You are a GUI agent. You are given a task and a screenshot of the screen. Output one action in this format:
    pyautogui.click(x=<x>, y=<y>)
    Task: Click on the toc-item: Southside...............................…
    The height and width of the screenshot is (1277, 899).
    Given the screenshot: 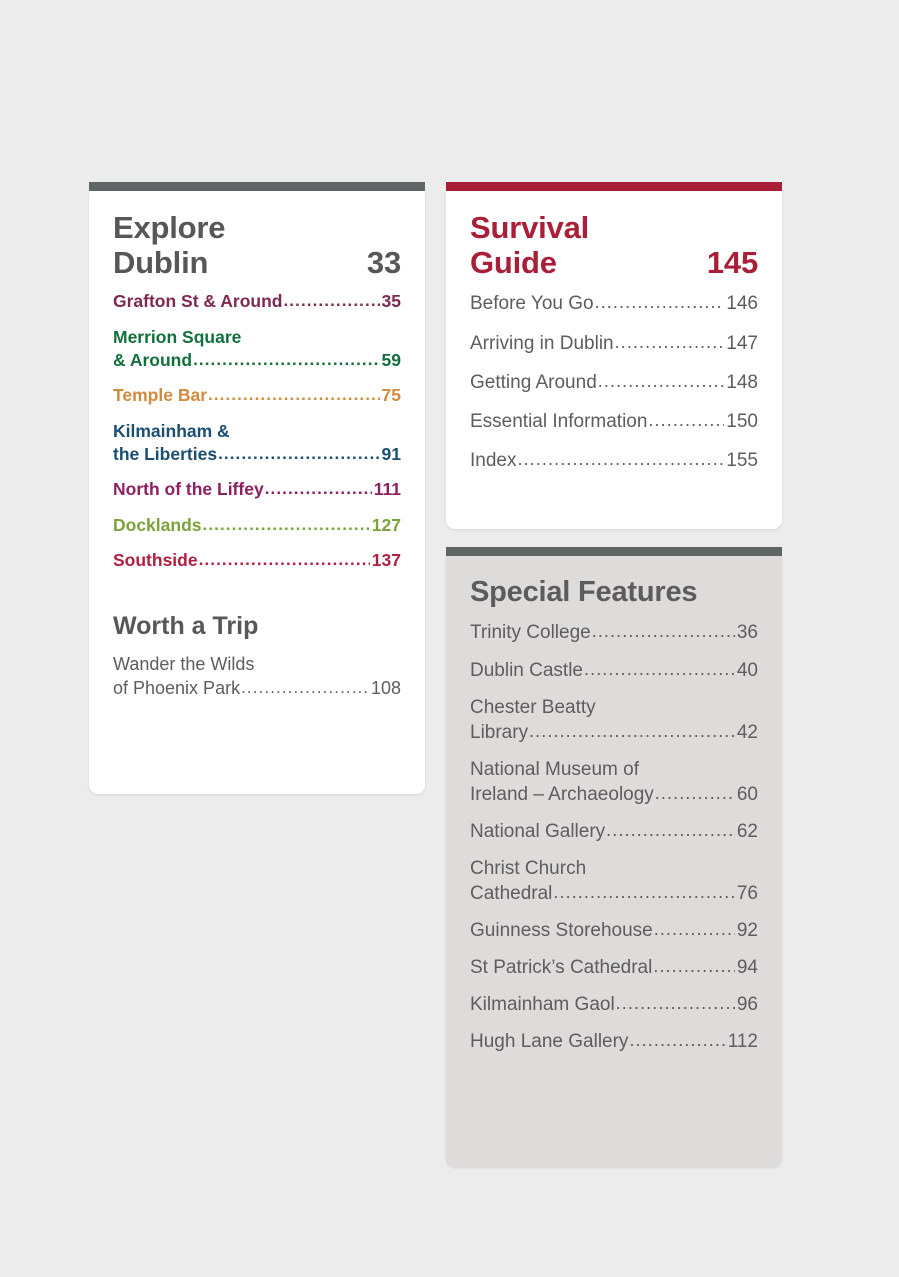 What is the action you would take?
    pyautogui.click(x=257, y=560)
    